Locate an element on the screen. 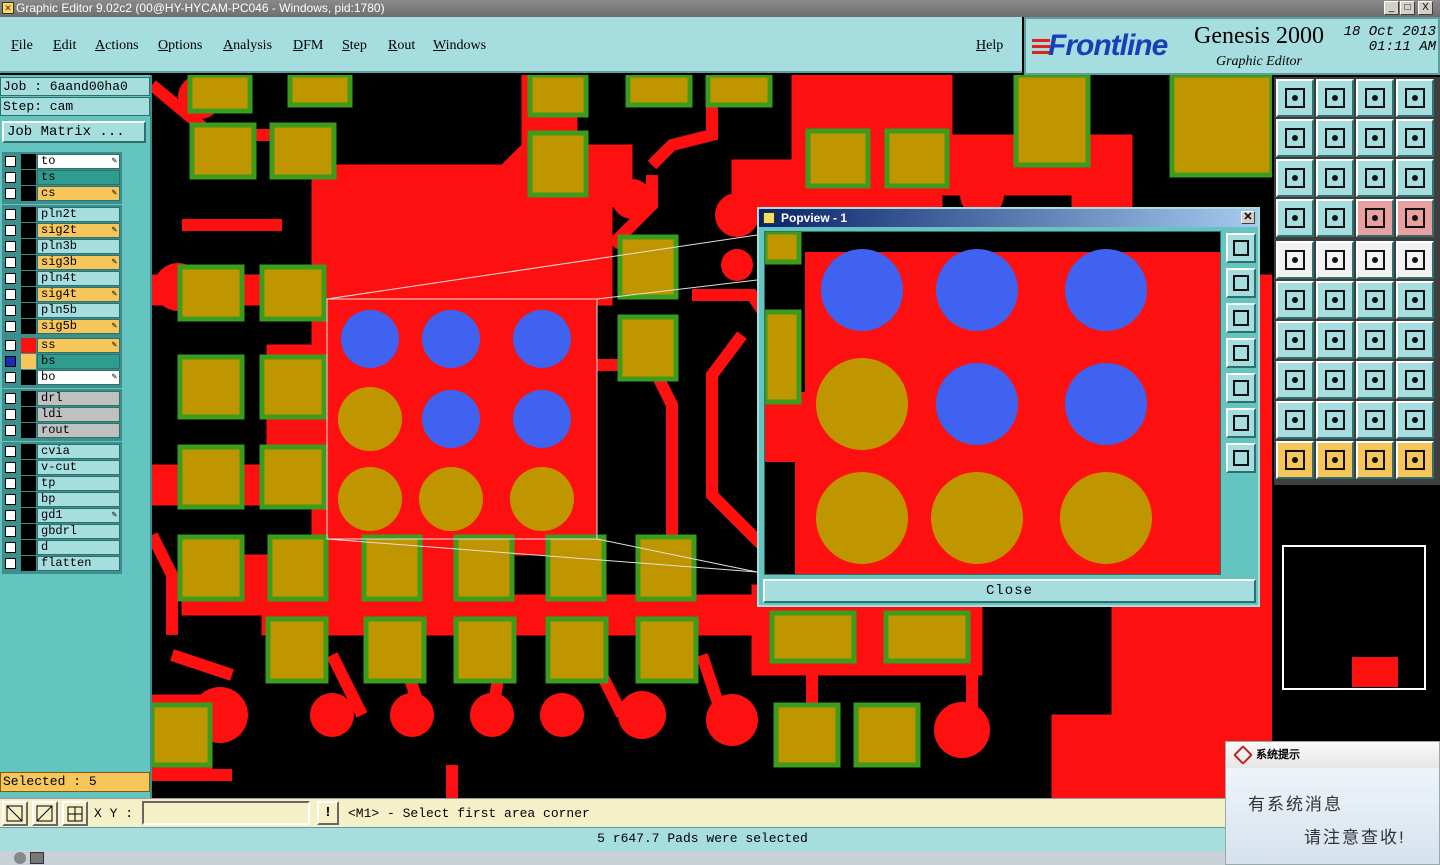  layer-row-tp: tp is located at coordinates (61, 483).